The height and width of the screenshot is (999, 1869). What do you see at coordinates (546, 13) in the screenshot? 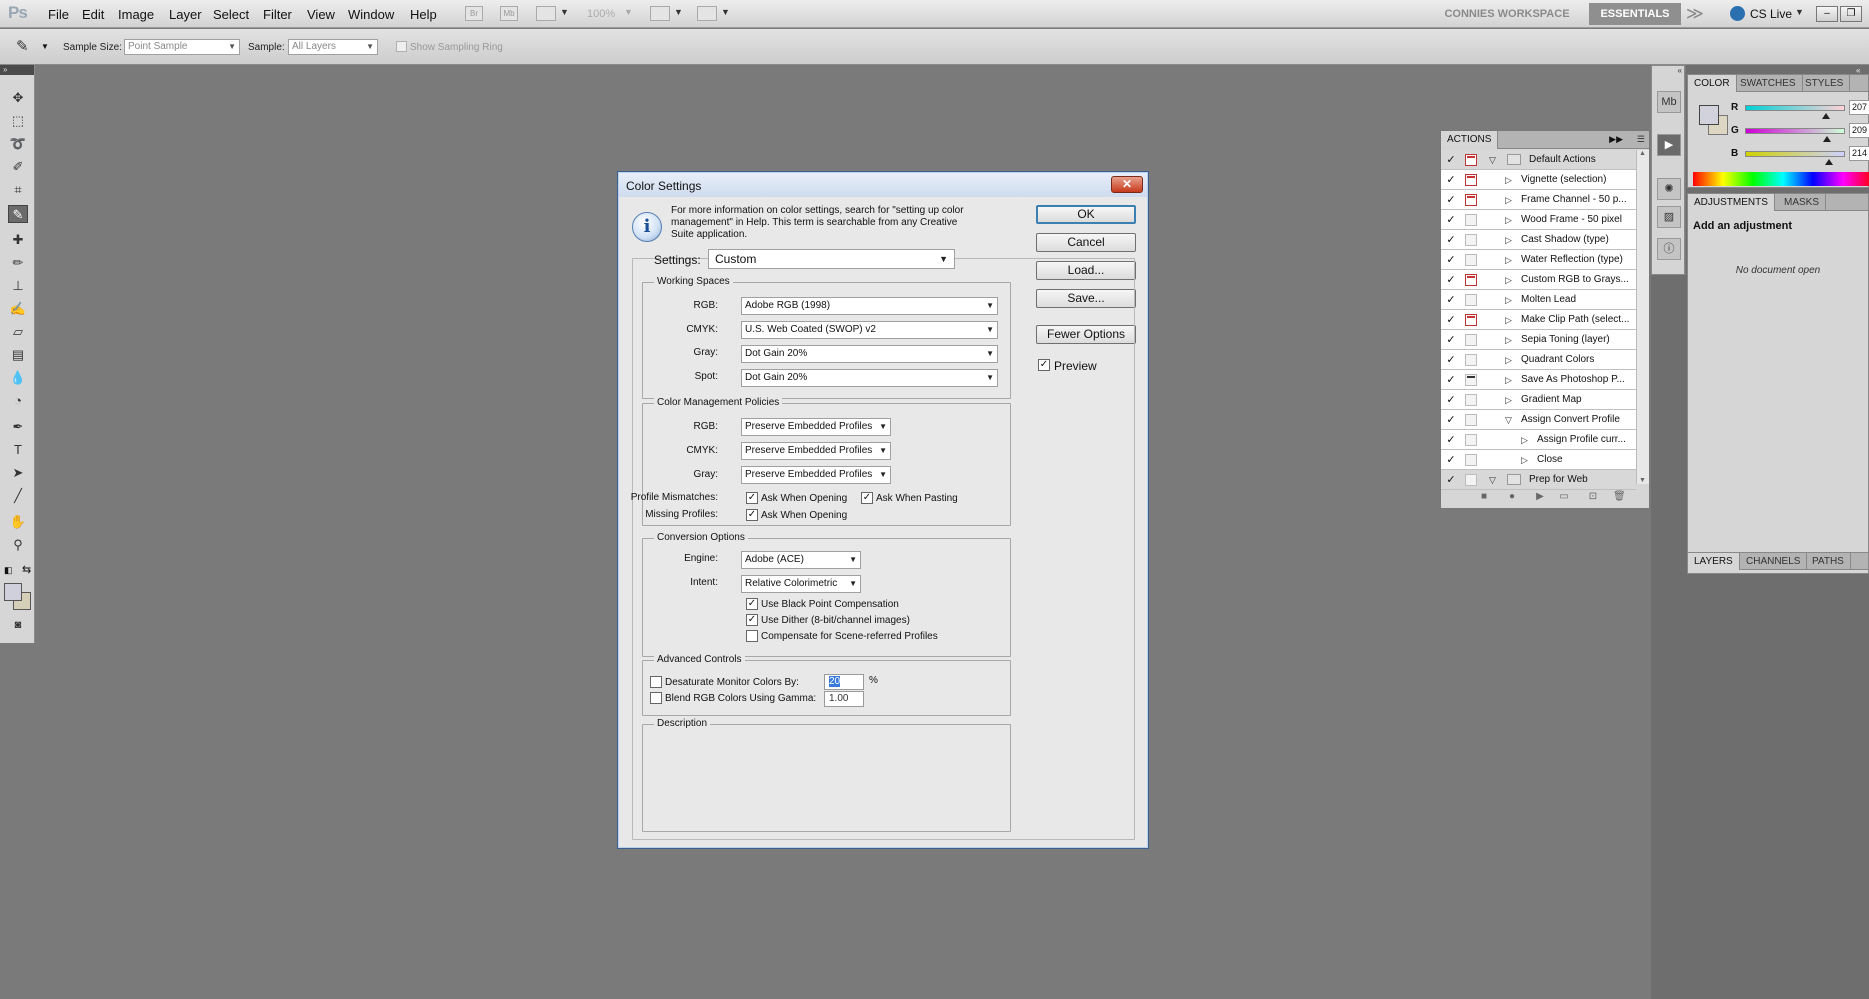
I see `view-extras-icon` at bounding box center [546, 13].